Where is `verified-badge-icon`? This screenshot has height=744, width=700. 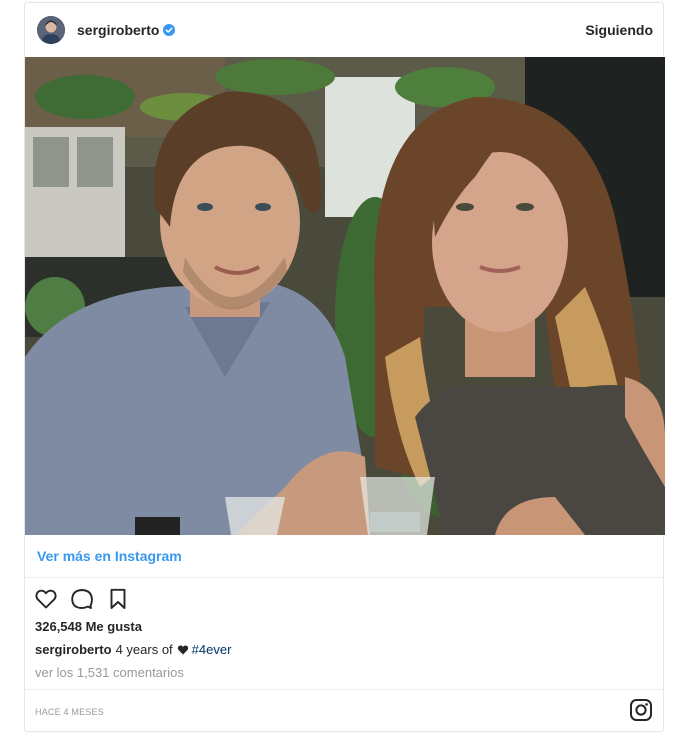
verified-badge-icon is located at coordinates (169, 30).